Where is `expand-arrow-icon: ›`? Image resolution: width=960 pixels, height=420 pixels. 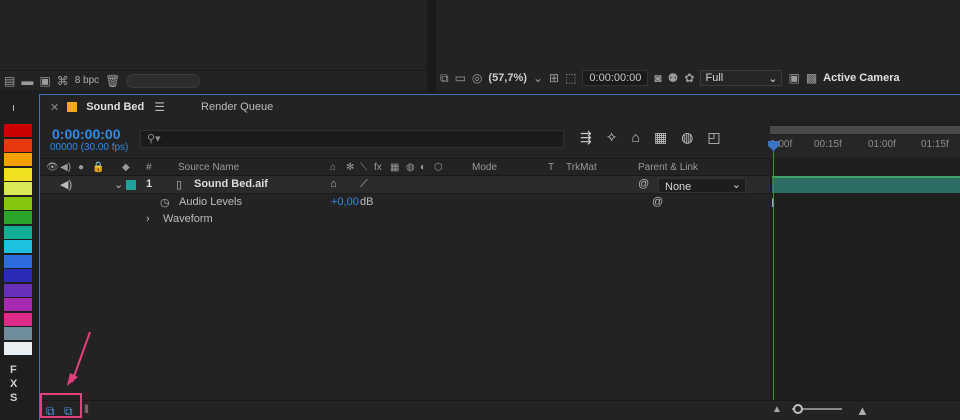 expand-arrow-icon: › is located at coordinates (148, 219).